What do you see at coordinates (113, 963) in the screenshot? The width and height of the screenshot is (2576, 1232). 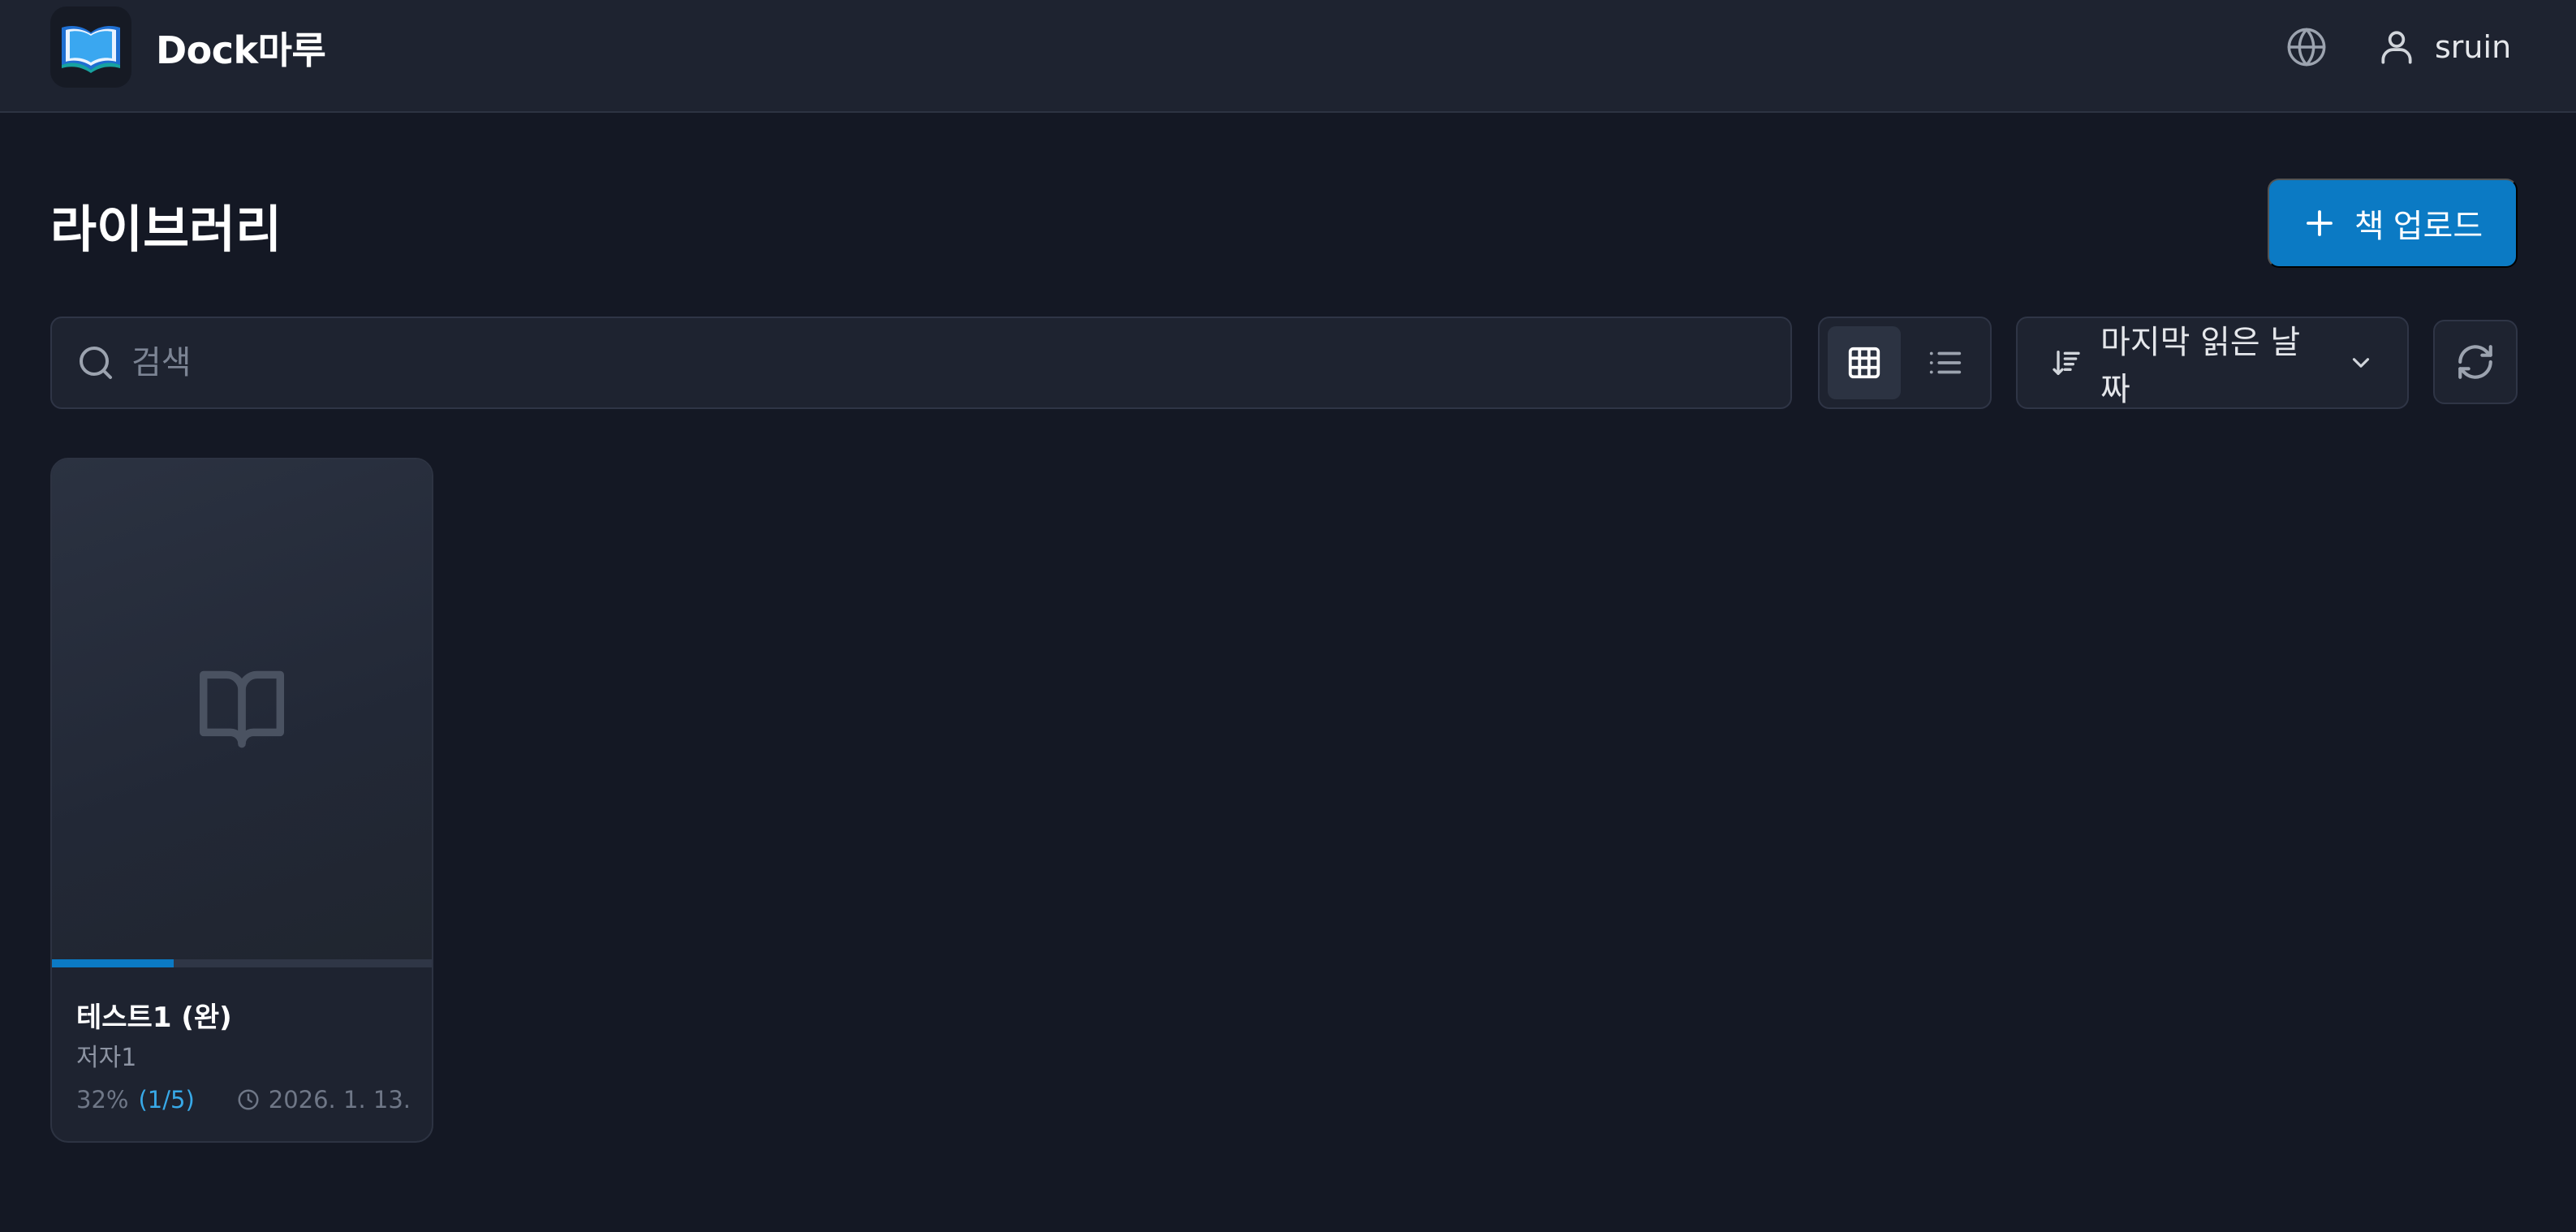 I see `reading-progress-fill` at bounding box center [113, 963].